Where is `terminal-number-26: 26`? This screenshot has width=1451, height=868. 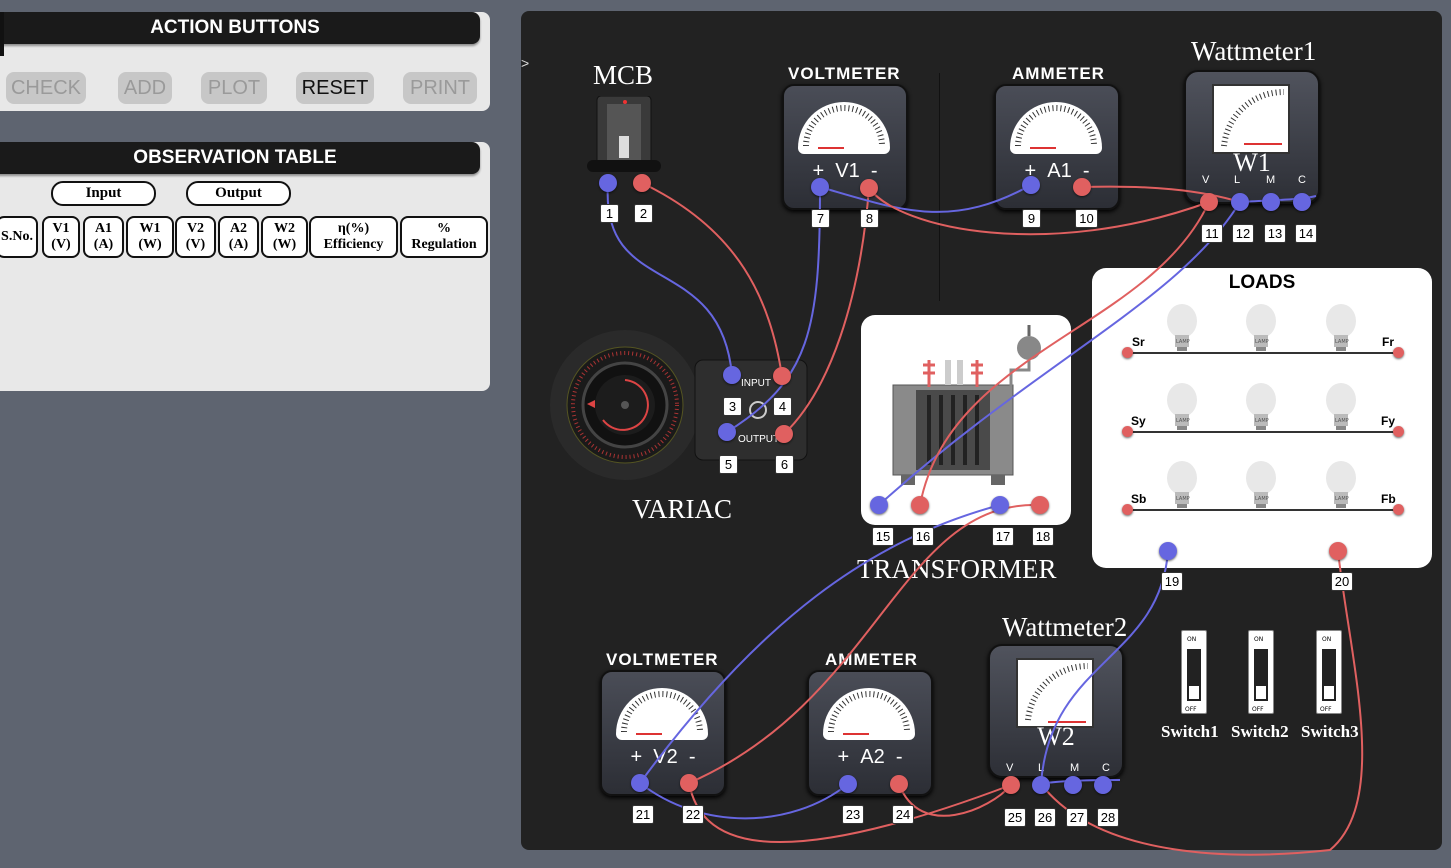
terminal-number-26: 26 is located at coordinates (1045, 817).